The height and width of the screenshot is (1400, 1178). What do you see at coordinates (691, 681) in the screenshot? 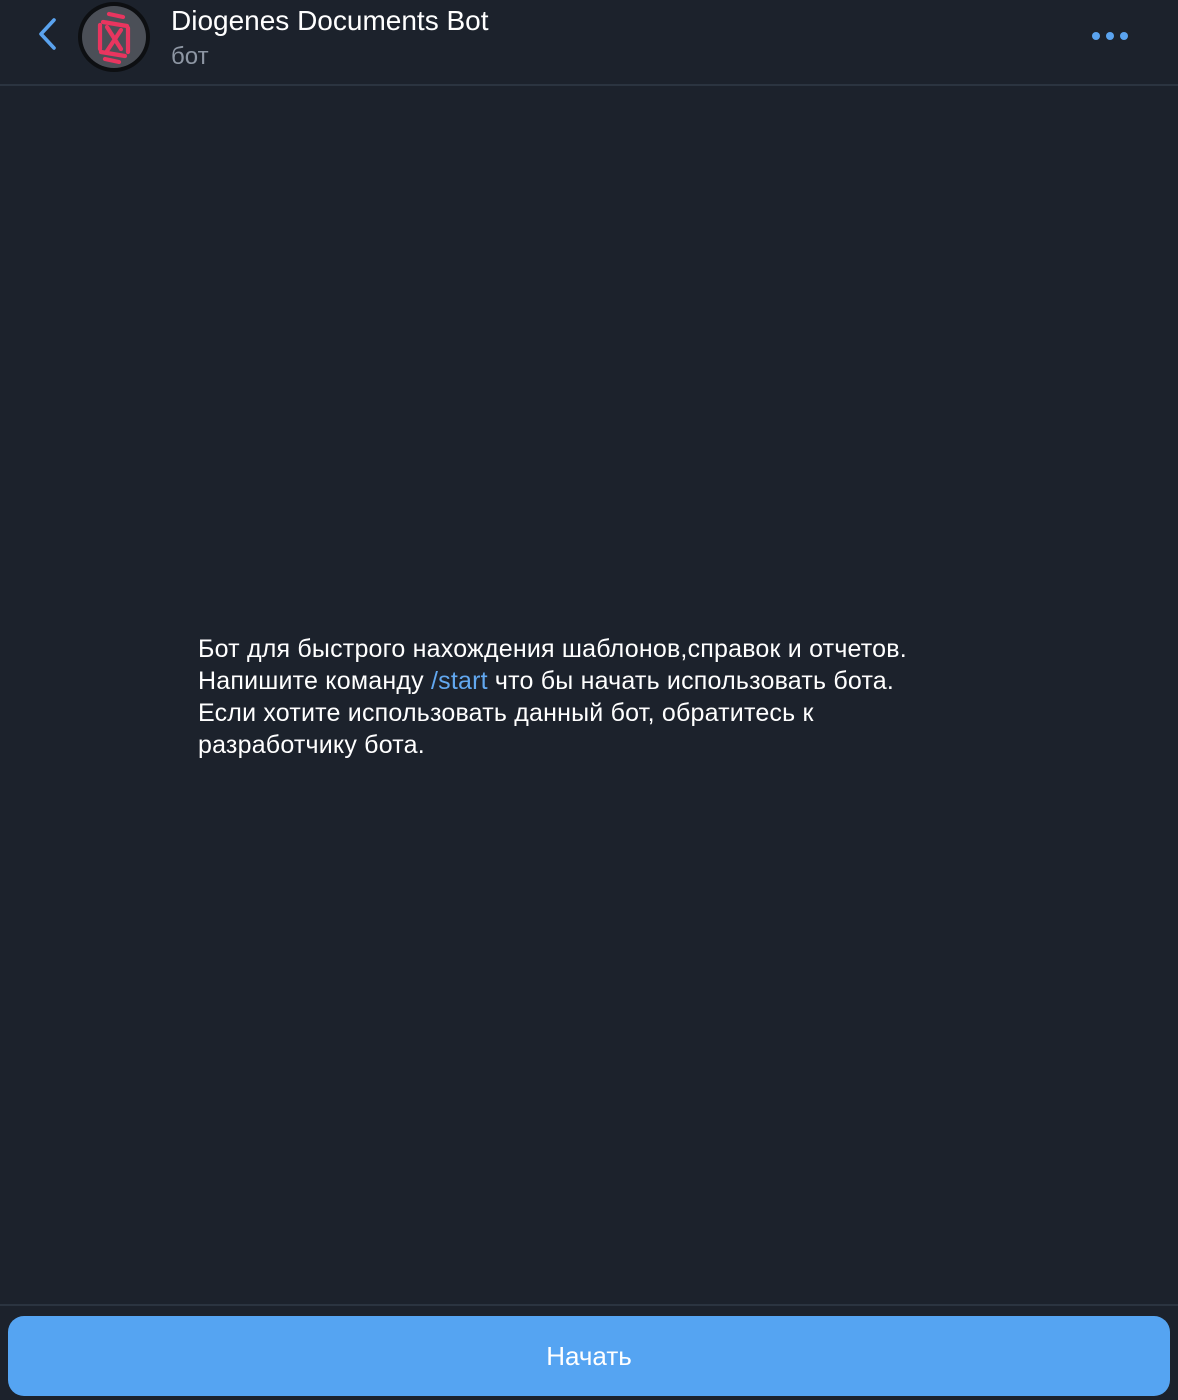
I see `description-text: что бы начать использовать бота.` at bounding box center [691, 681].